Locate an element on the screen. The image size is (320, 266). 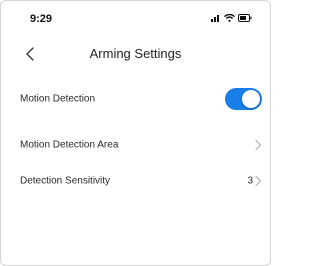
page-title: Arming Settings is located at coordinates (135, 53).